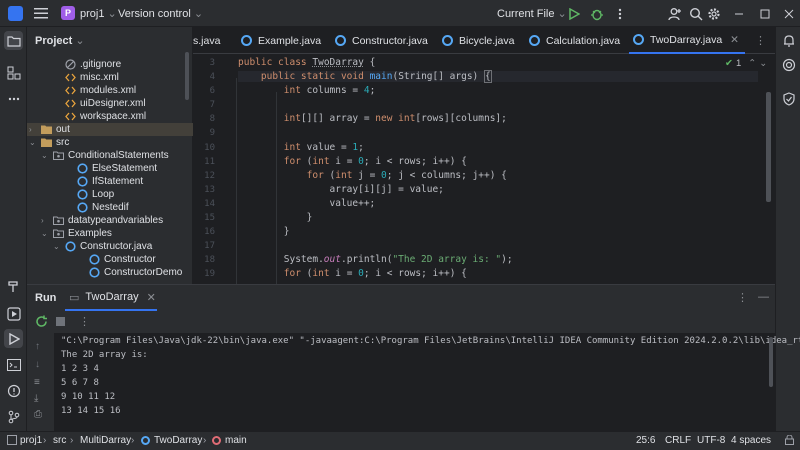  What do you see at coordinates (13, 338) in the screenshot?
I see `run-tool-button` at bounding box center [13, 338].